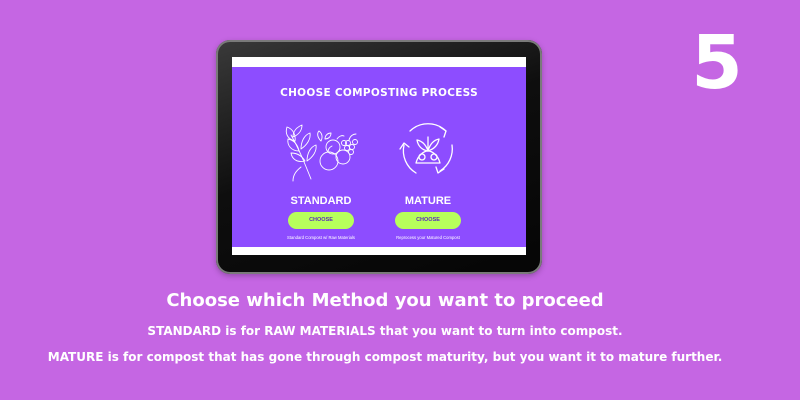 Image resolution: width=800 pixels, height=400 pixels. What do you see at coordinates (428, 201) in the screenshot?
I see `option-label-mature: MATURE` at bounding box center [428, 201].